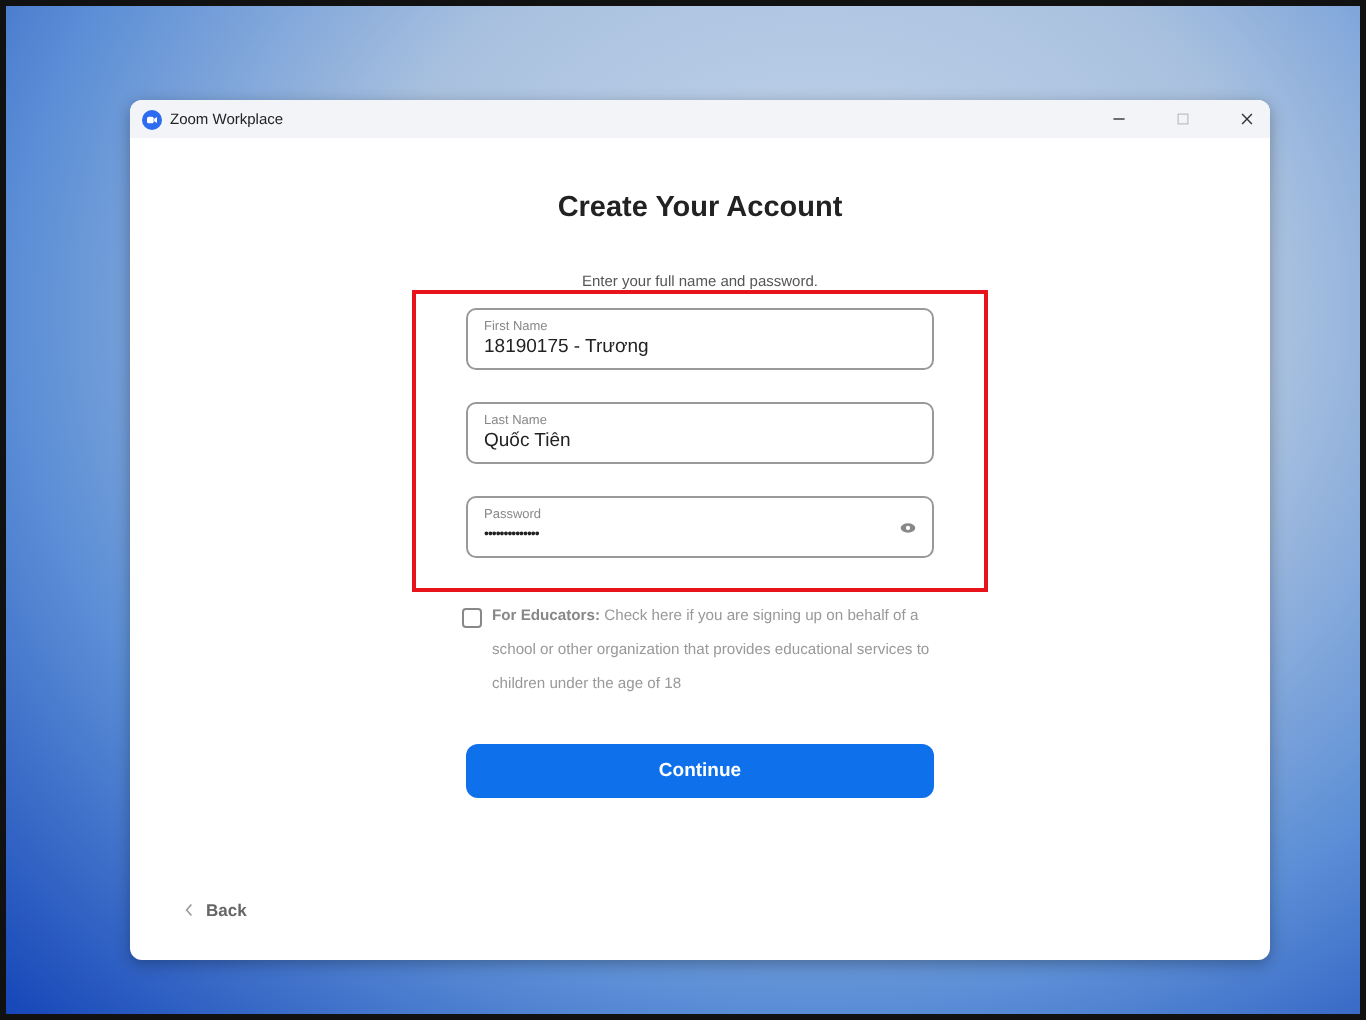 The image size is (1366, 1020). Describe the element at coordinates (472, 618) in the screenshot. I see `educator-checkbox` at that location.